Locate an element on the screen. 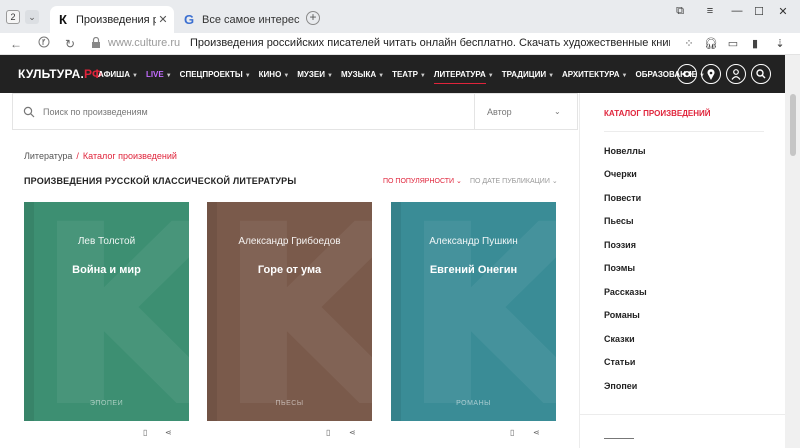 The height and width of the screenshot is (448, 800). book-genre: ПЬЕСЫ is located at coordinates (289, 403).